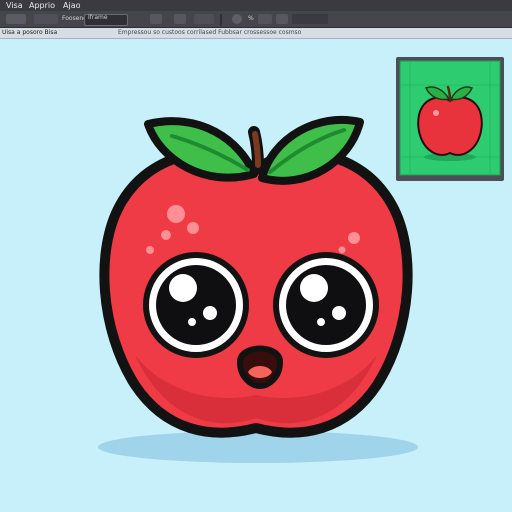 This screenshot has width=512, height=512. Describe the element at coordinates (251, 18) in the screenshot. I see `zoom-label: %` at that location.